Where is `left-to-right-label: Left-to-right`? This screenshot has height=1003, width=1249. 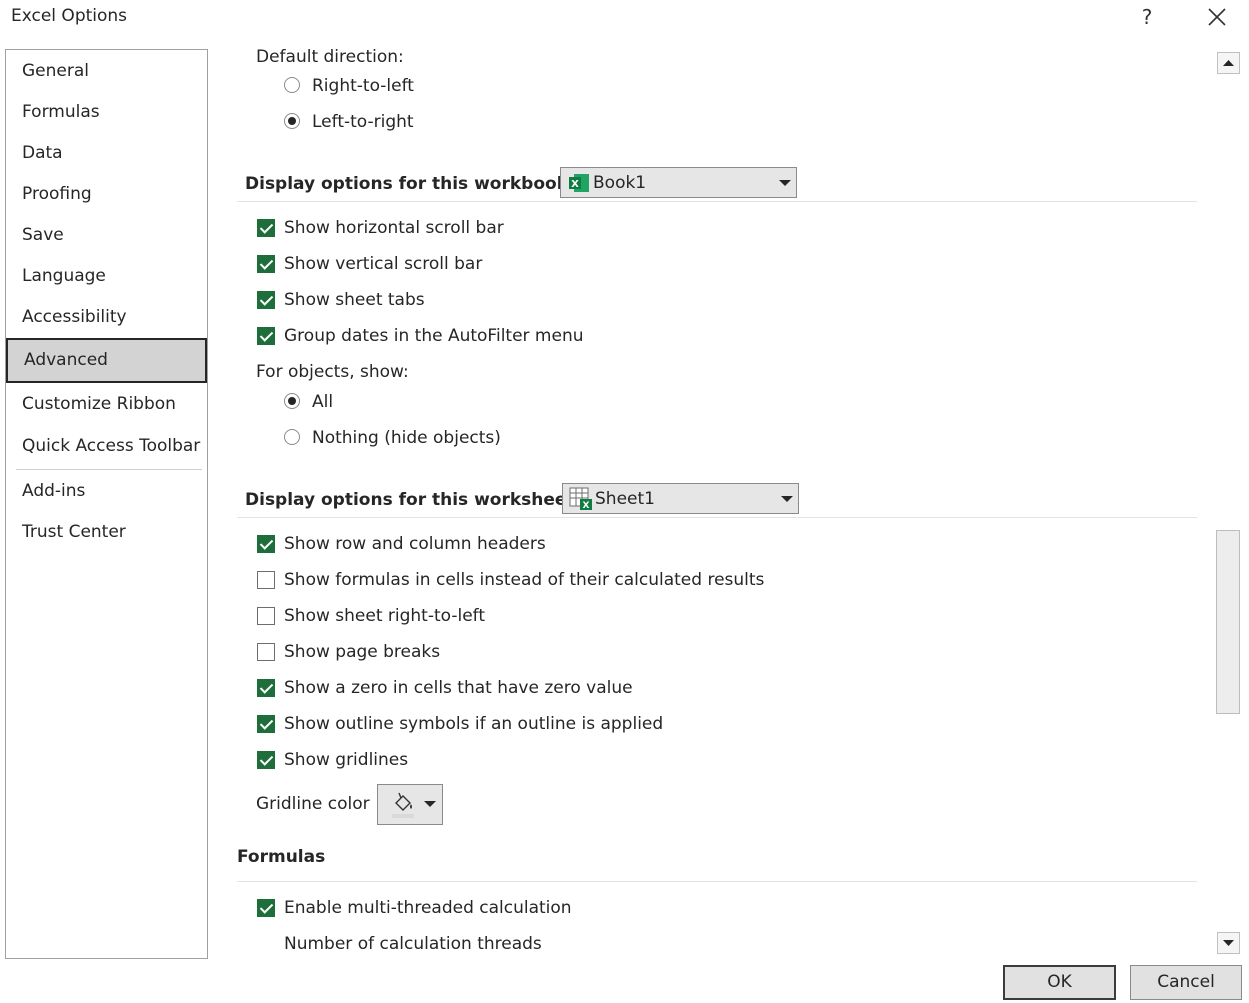 left-to-right-label: Left-to-right is located at coordinates (363, 122).